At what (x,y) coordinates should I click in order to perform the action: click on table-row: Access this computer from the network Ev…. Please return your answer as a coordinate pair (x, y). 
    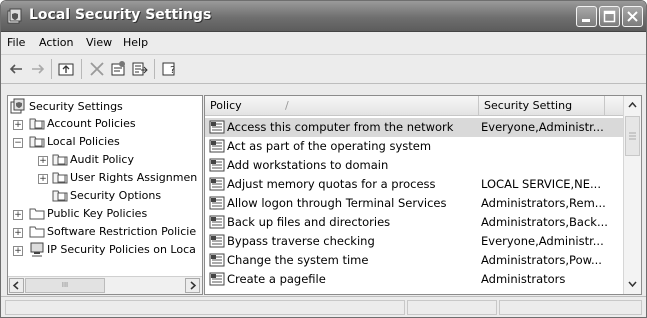
    Looking at the image, I should click on (415, 127).